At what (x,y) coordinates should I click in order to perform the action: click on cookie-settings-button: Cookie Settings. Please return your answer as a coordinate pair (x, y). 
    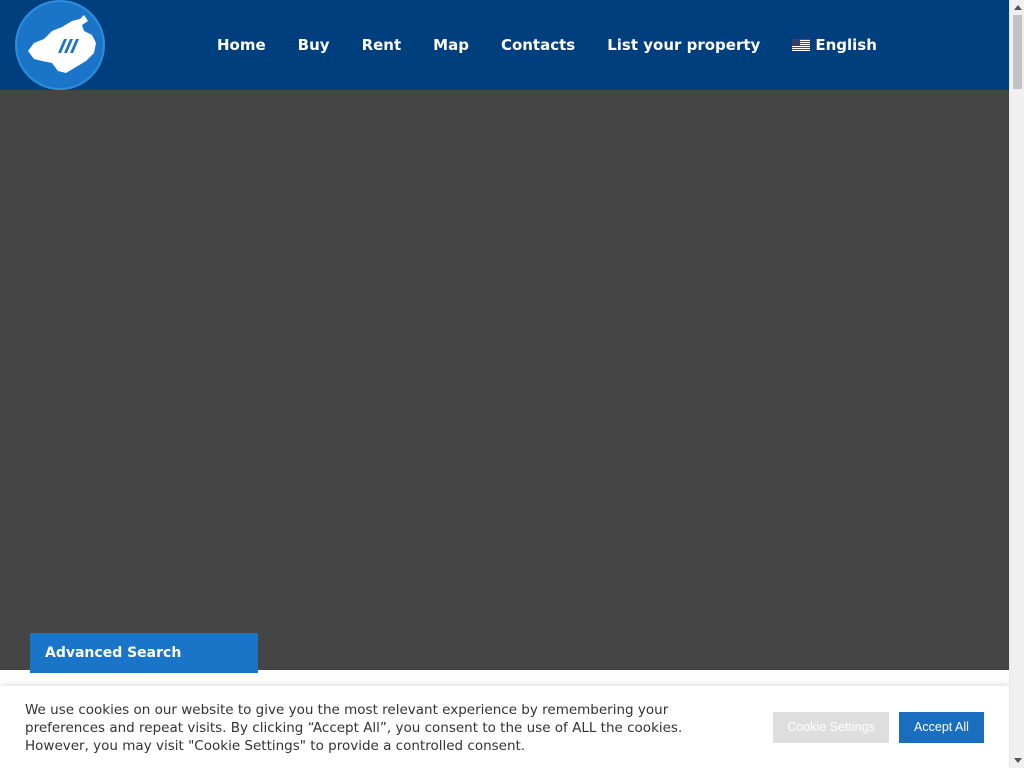
    Looking at the image, I should click on (831, 727).